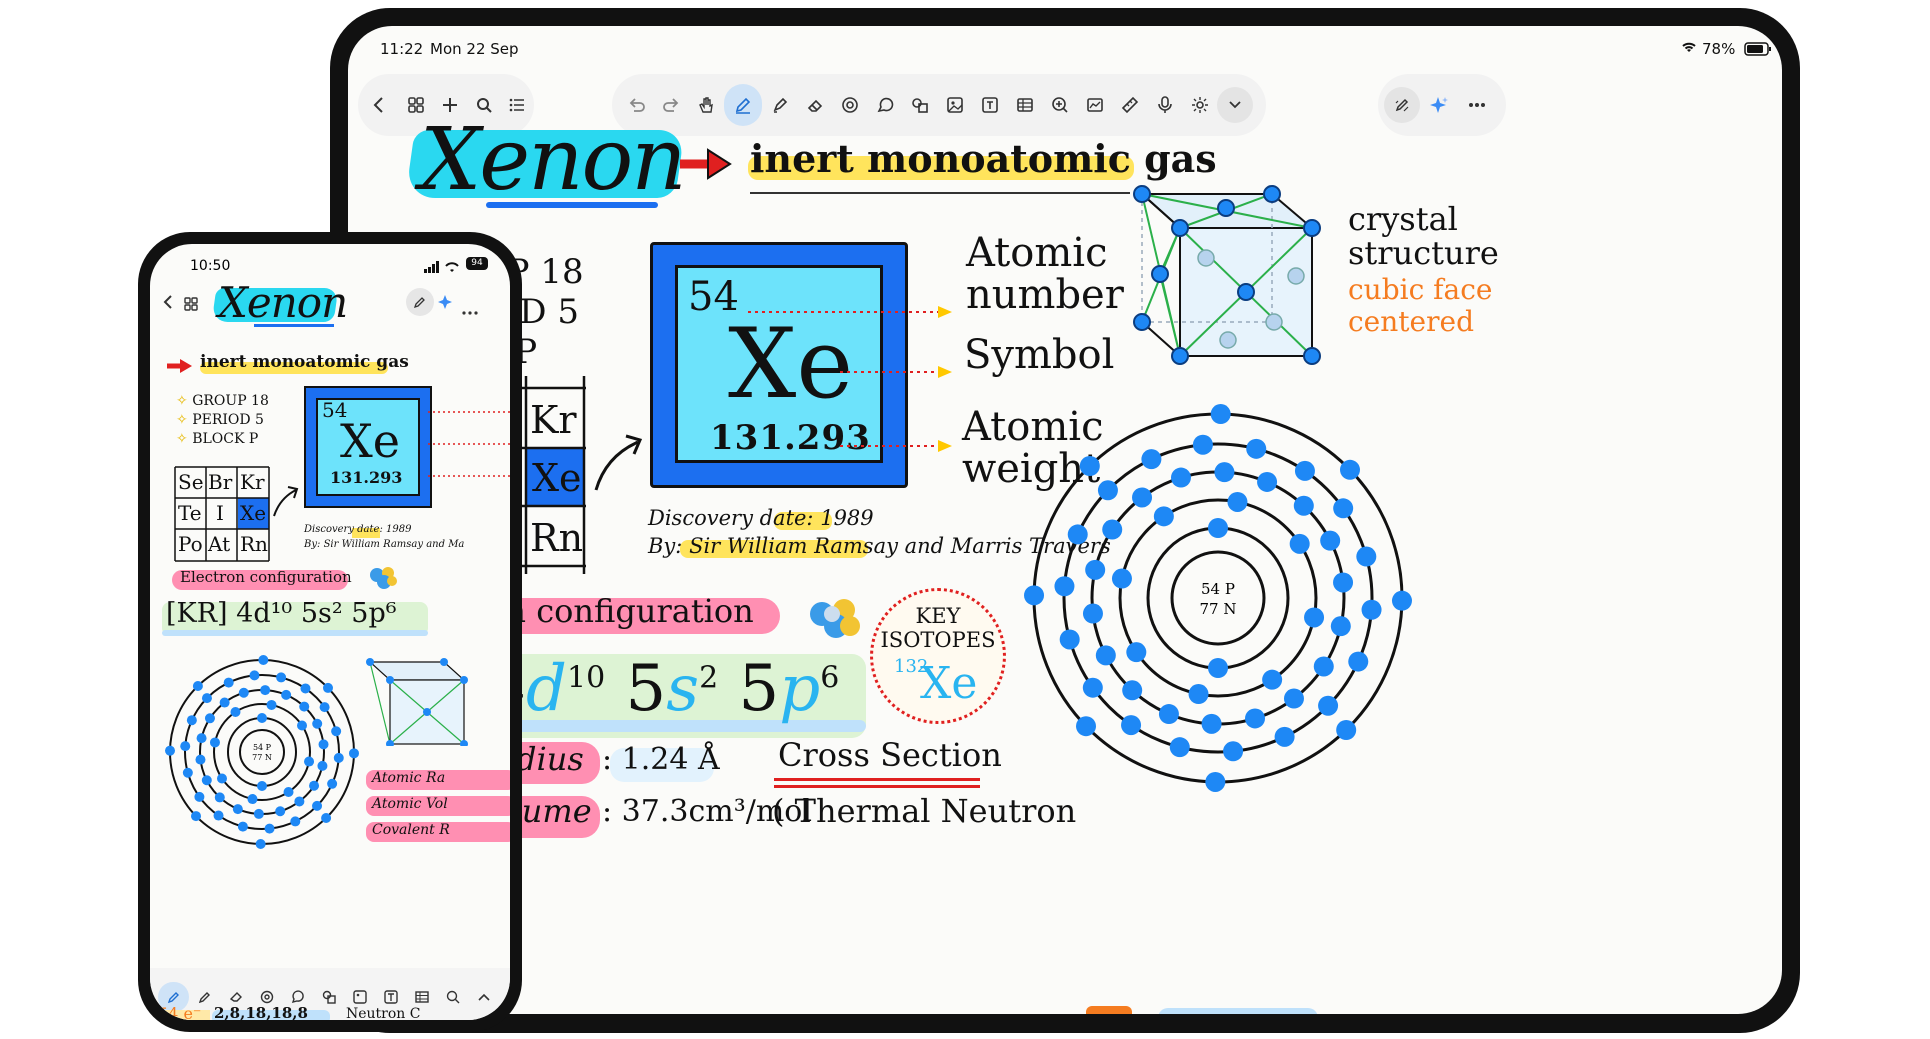 This screenshot has width=1930, height=1039. Describe the element at coordinates (191, 482) in the screenshot. I see `cell-se: Se` at that location.